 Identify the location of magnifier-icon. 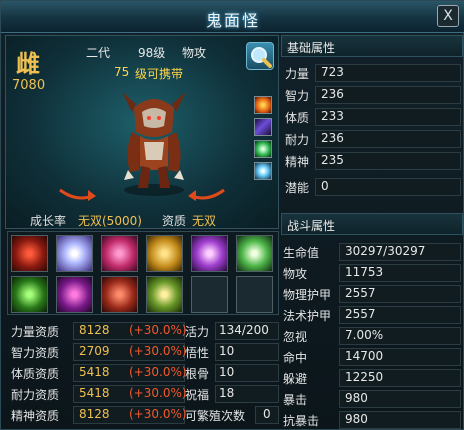
(261, 57).